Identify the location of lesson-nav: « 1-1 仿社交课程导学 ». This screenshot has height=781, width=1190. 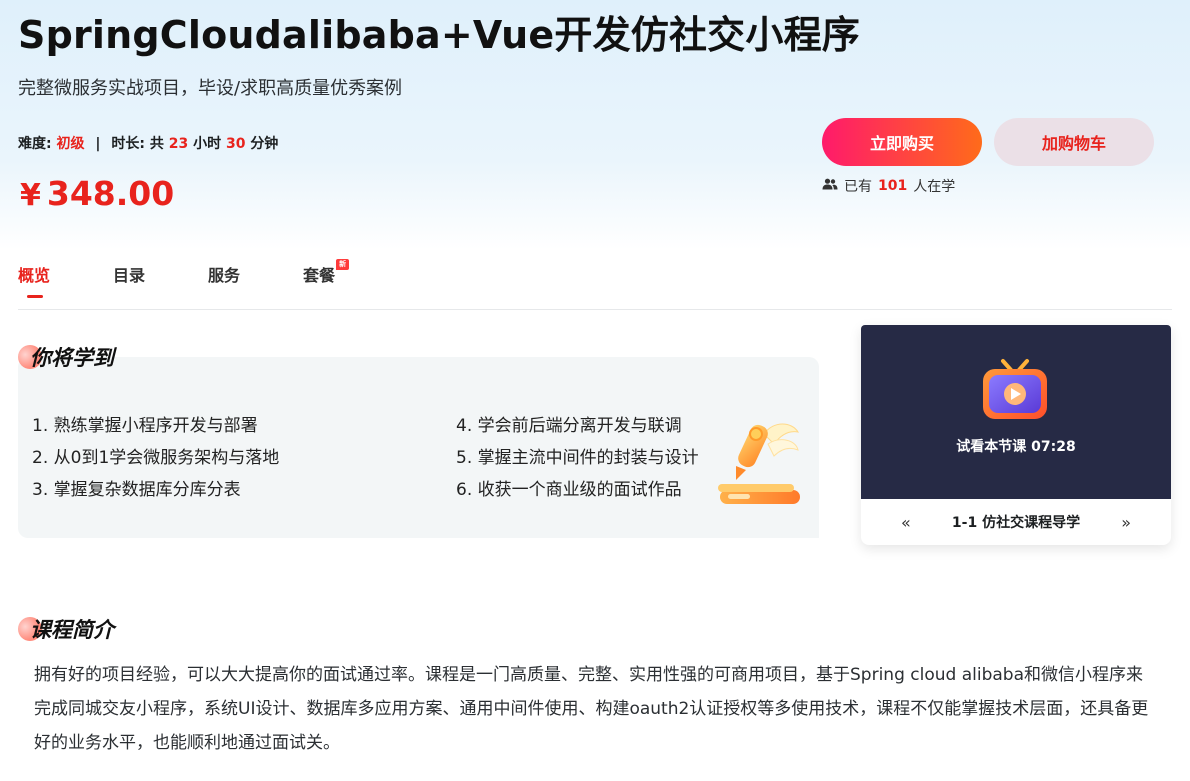
(1016, 522).